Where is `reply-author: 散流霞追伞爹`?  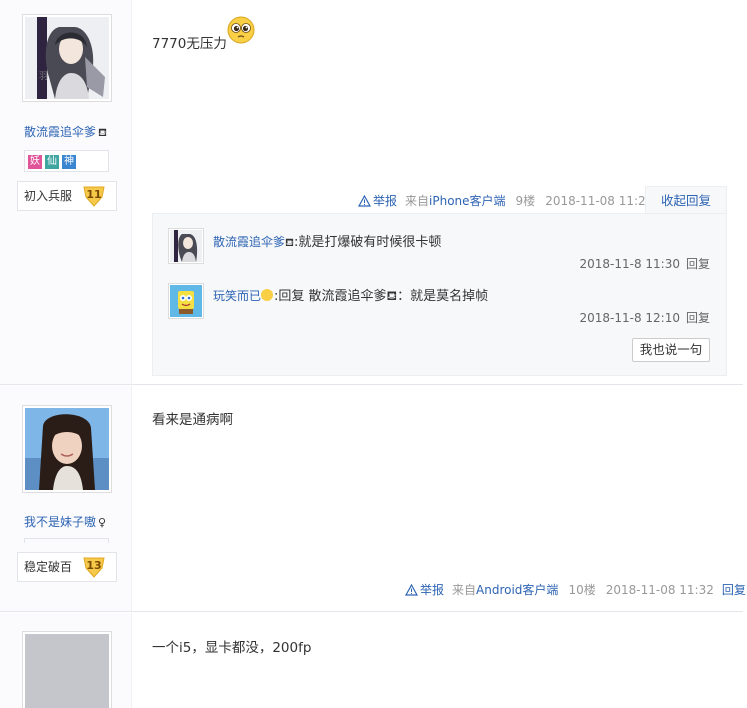
reply-author: 散流霞追伞爹 is located at coordinates (249, 242).